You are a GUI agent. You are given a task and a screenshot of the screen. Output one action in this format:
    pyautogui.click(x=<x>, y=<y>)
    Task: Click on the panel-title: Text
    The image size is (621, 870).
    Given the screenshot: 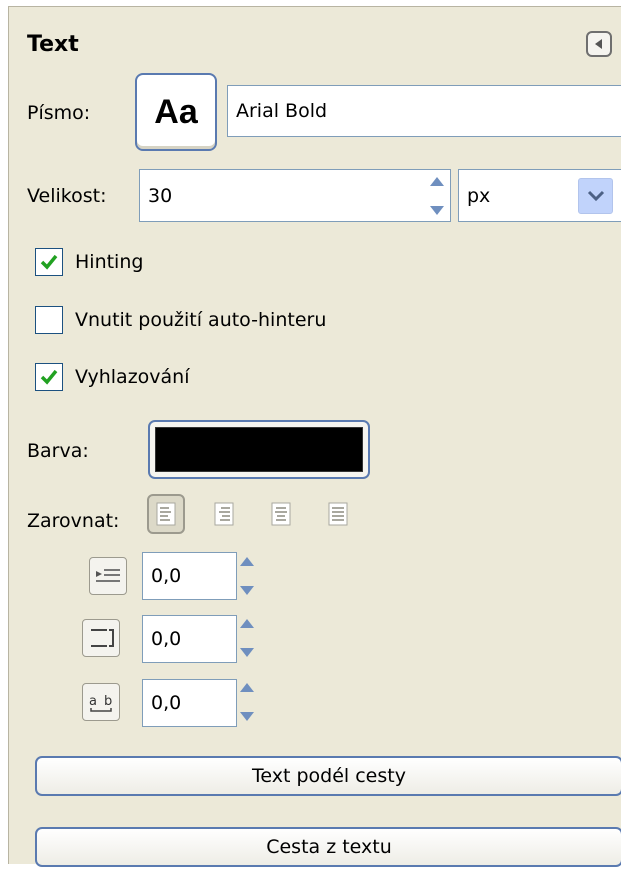 What is the action you would take?
    pyautogui.click(x=53, y=44)
    